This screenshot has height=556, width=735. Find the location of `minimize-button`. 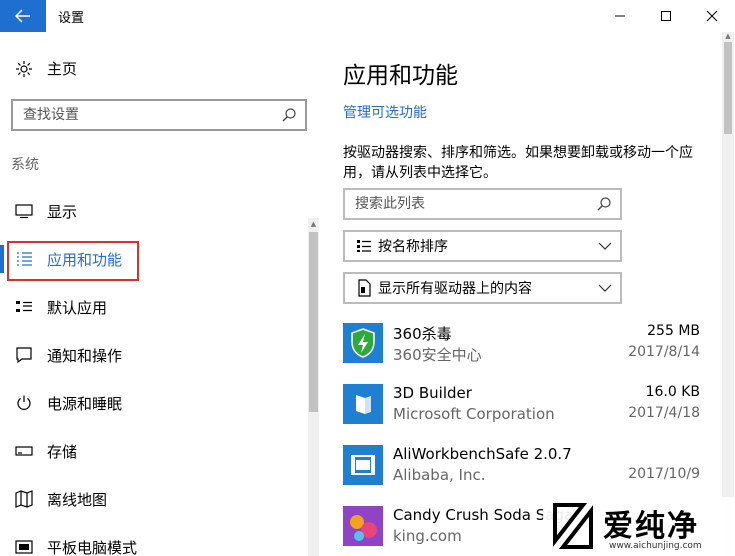

minimize-button is located at coordinates (620, 16).